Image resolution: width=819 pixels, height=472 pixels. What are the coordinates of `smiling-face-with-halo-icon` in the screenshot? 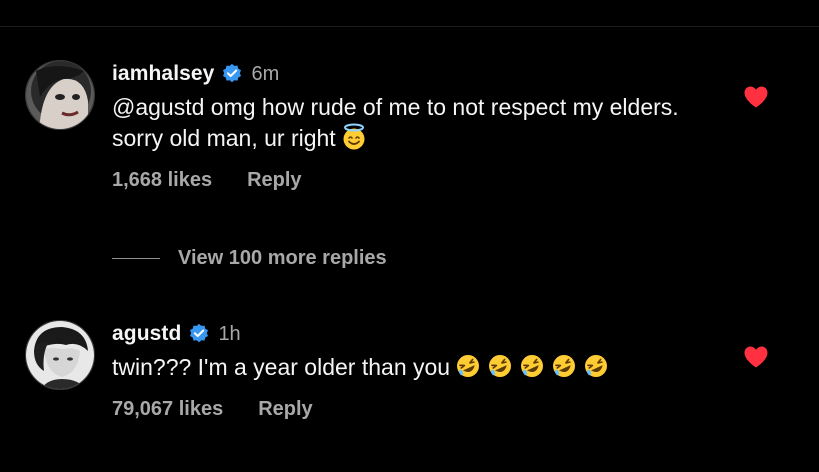 It's located at (354, 136).